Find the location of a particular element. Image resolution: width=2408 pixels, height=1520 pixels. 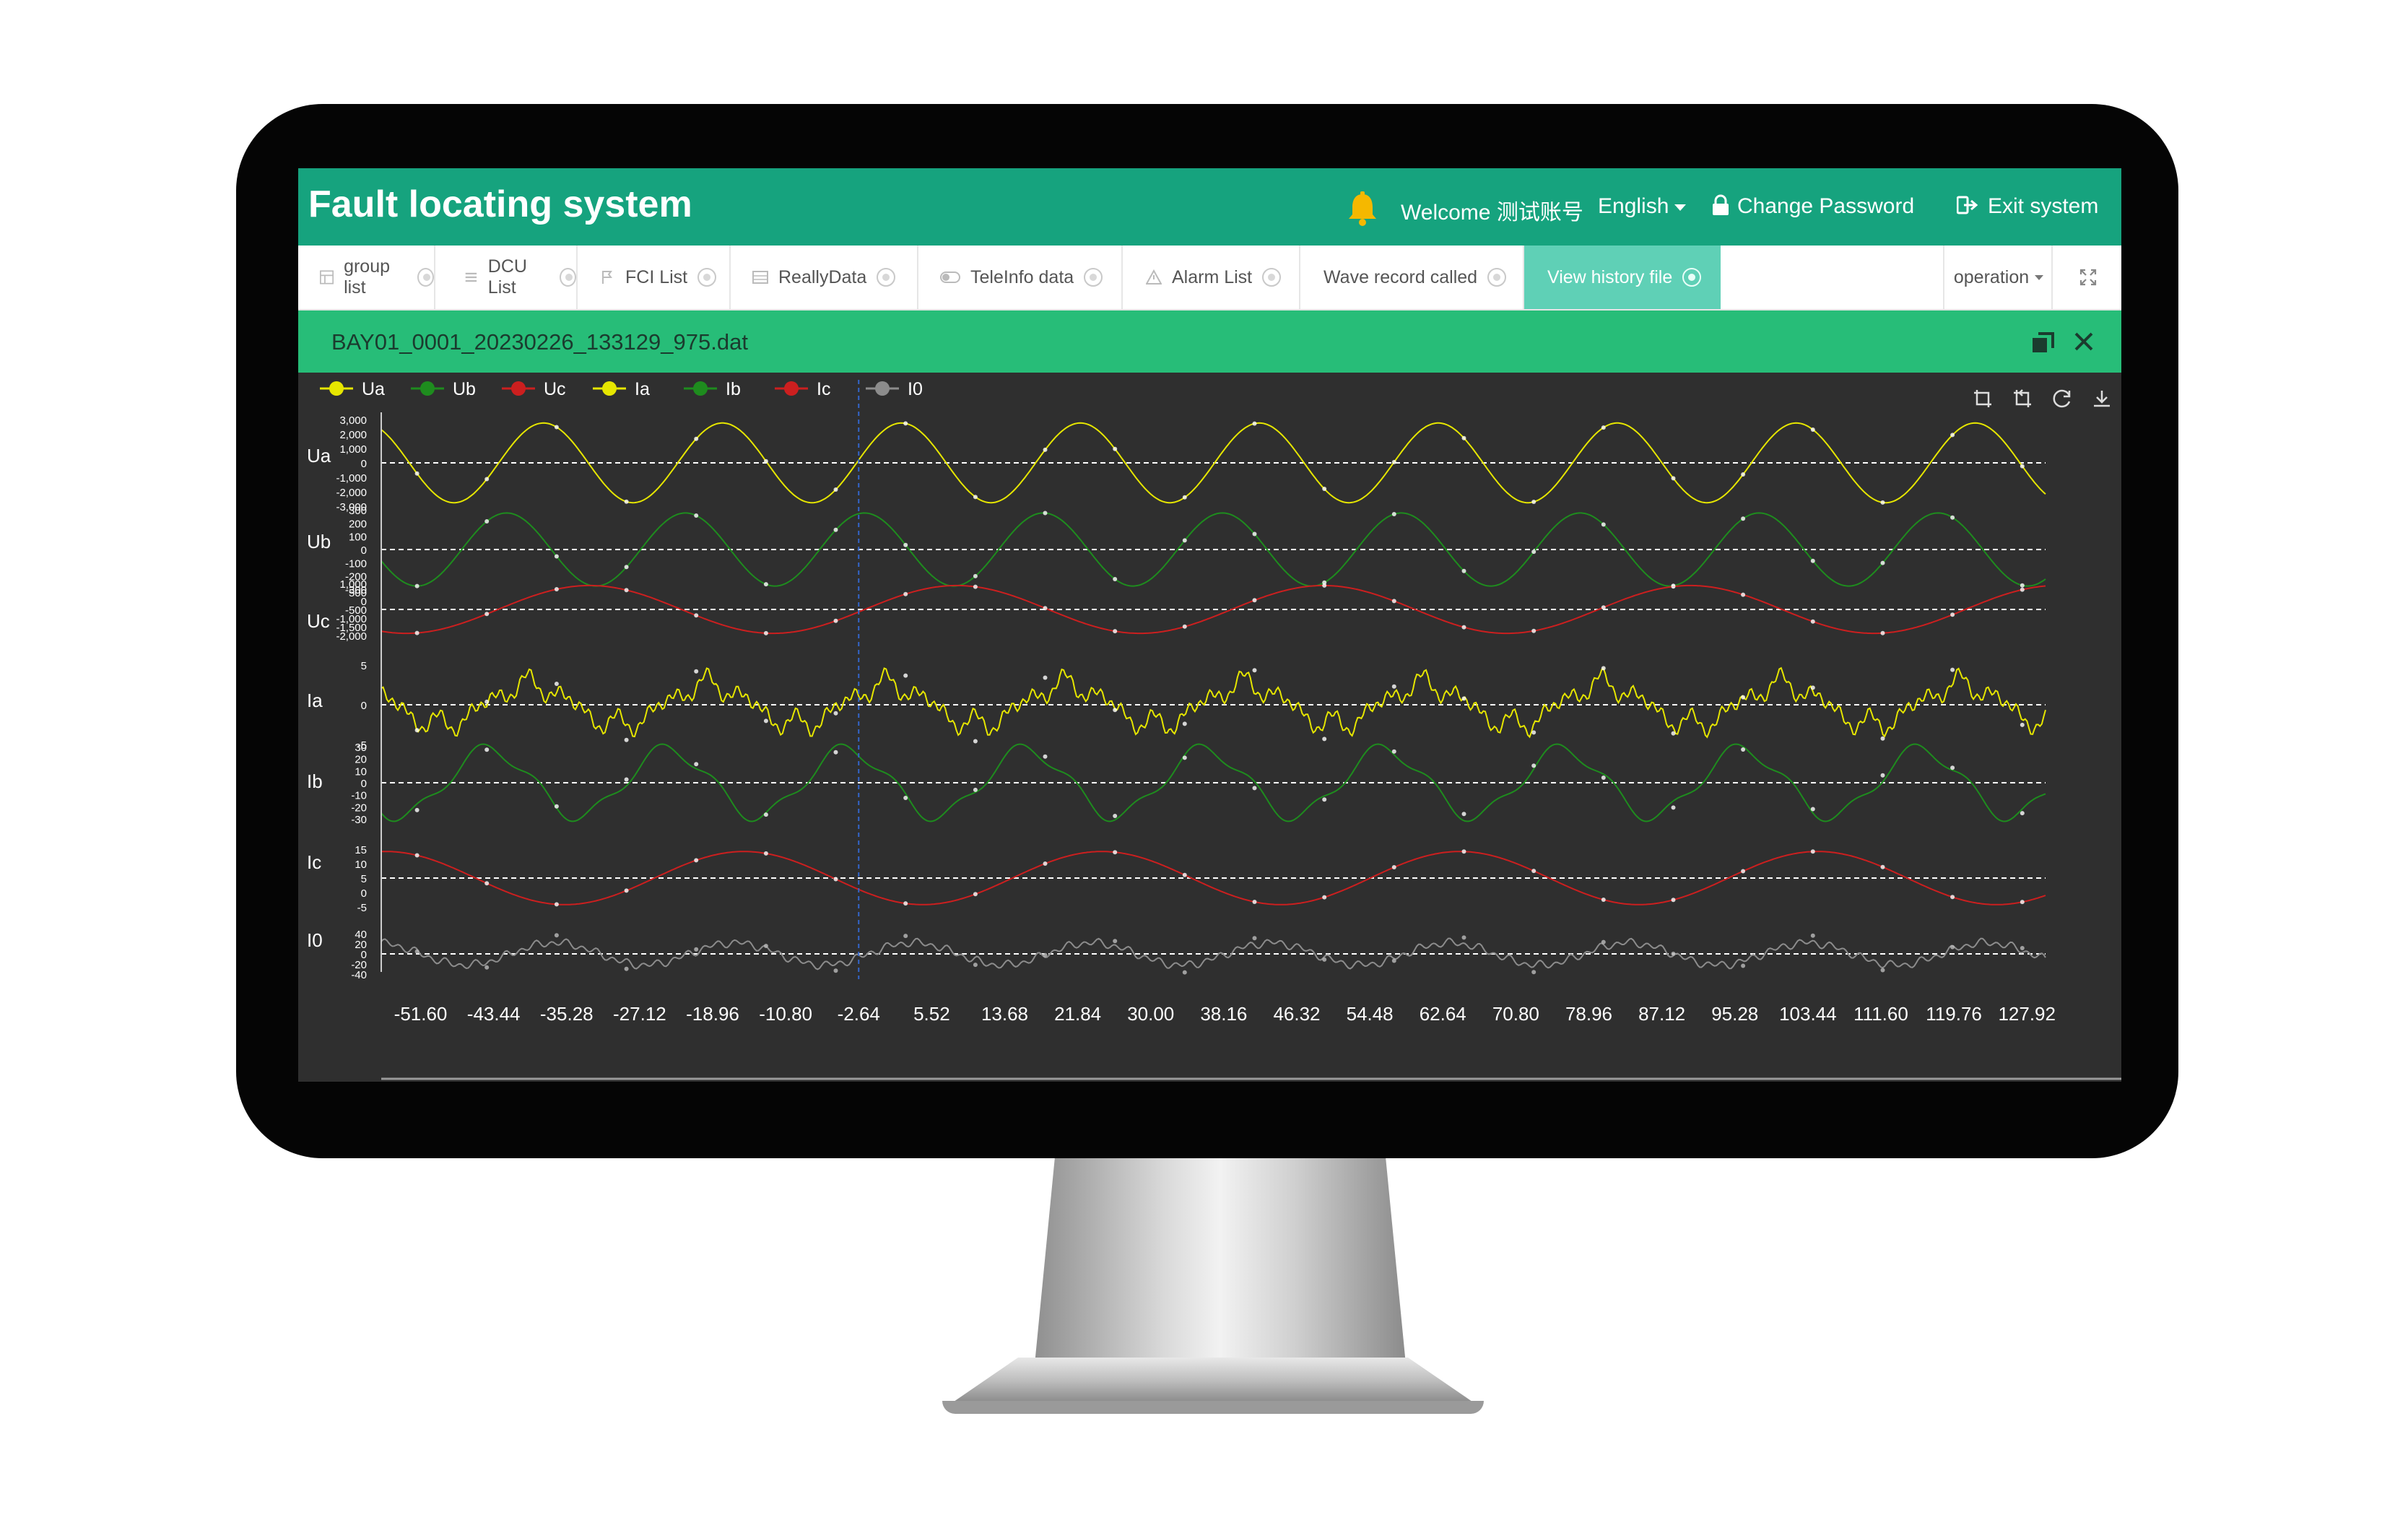

y-tick-label: 3,000 is located at coordinates (353, 420).